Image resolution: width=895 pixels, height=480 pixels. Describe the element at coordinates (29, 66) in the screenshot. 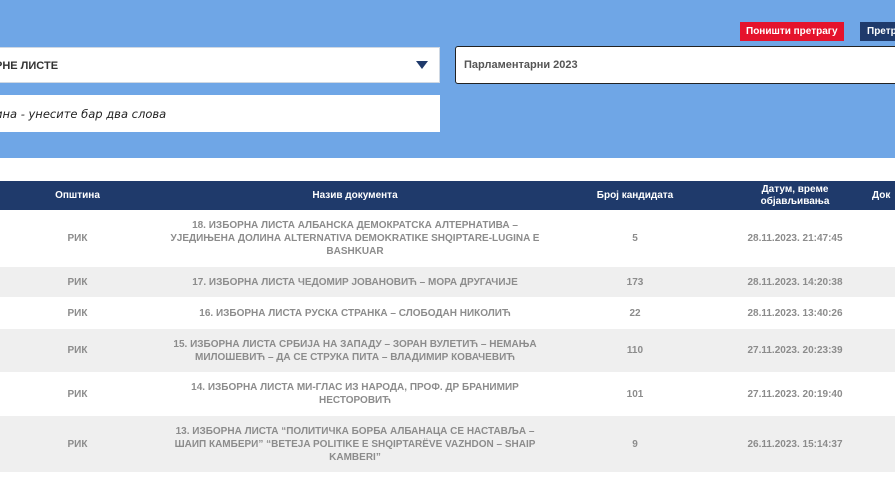

I see `list-type-value: РНЕ ЛИСТЕ` at that location.